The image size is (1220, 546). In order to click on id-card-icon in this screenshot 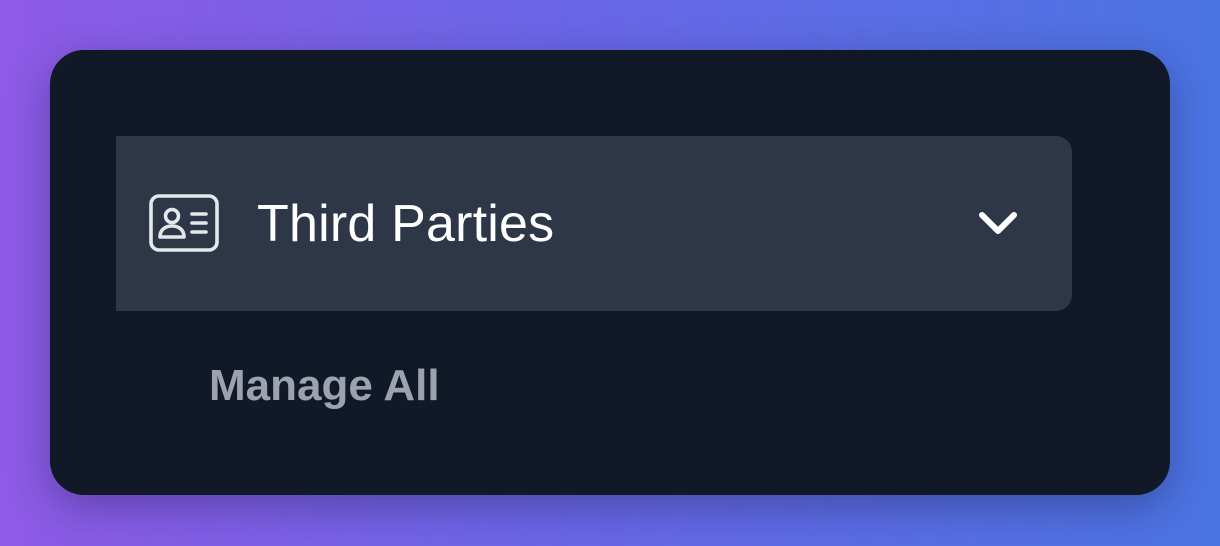, I will do `click(184, 223)`.